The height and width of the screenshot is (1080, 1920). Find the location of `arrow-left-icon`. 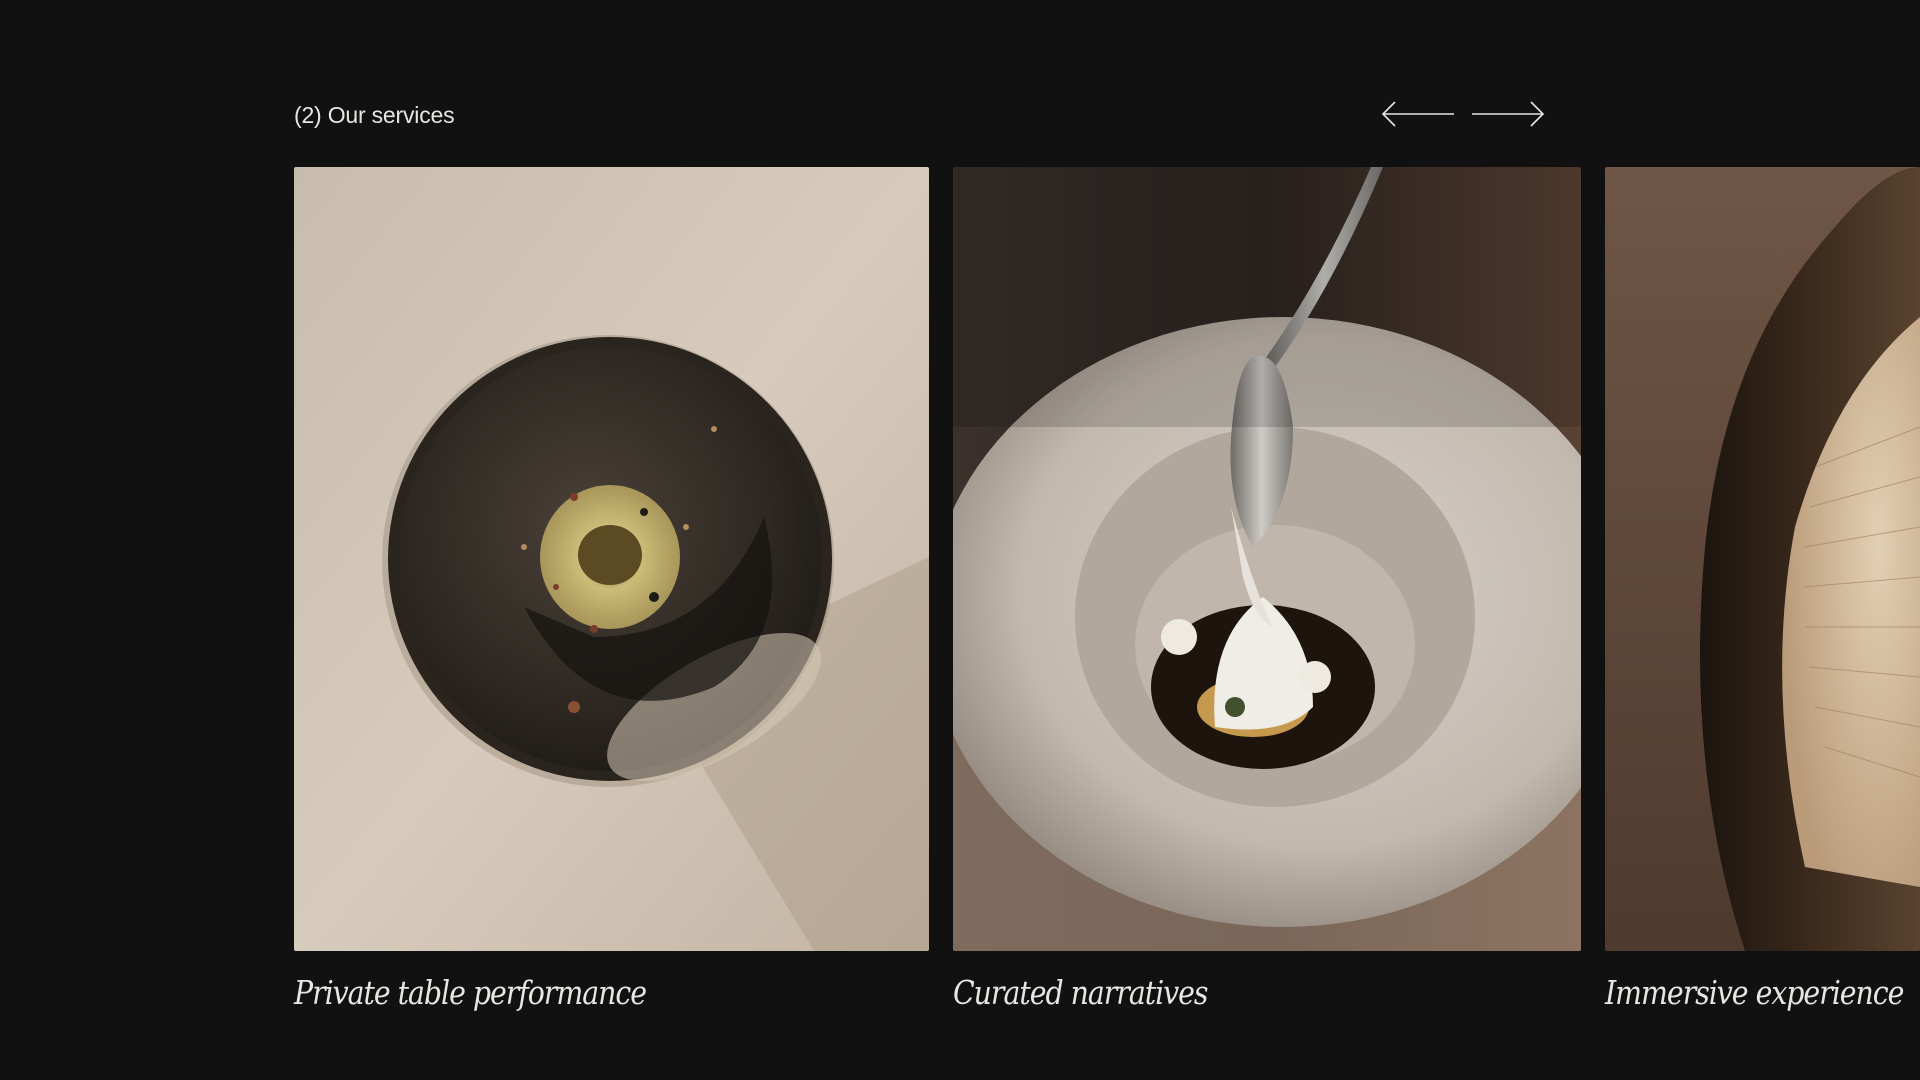

arrow-left-icon is located at coordinates (1418, 114).